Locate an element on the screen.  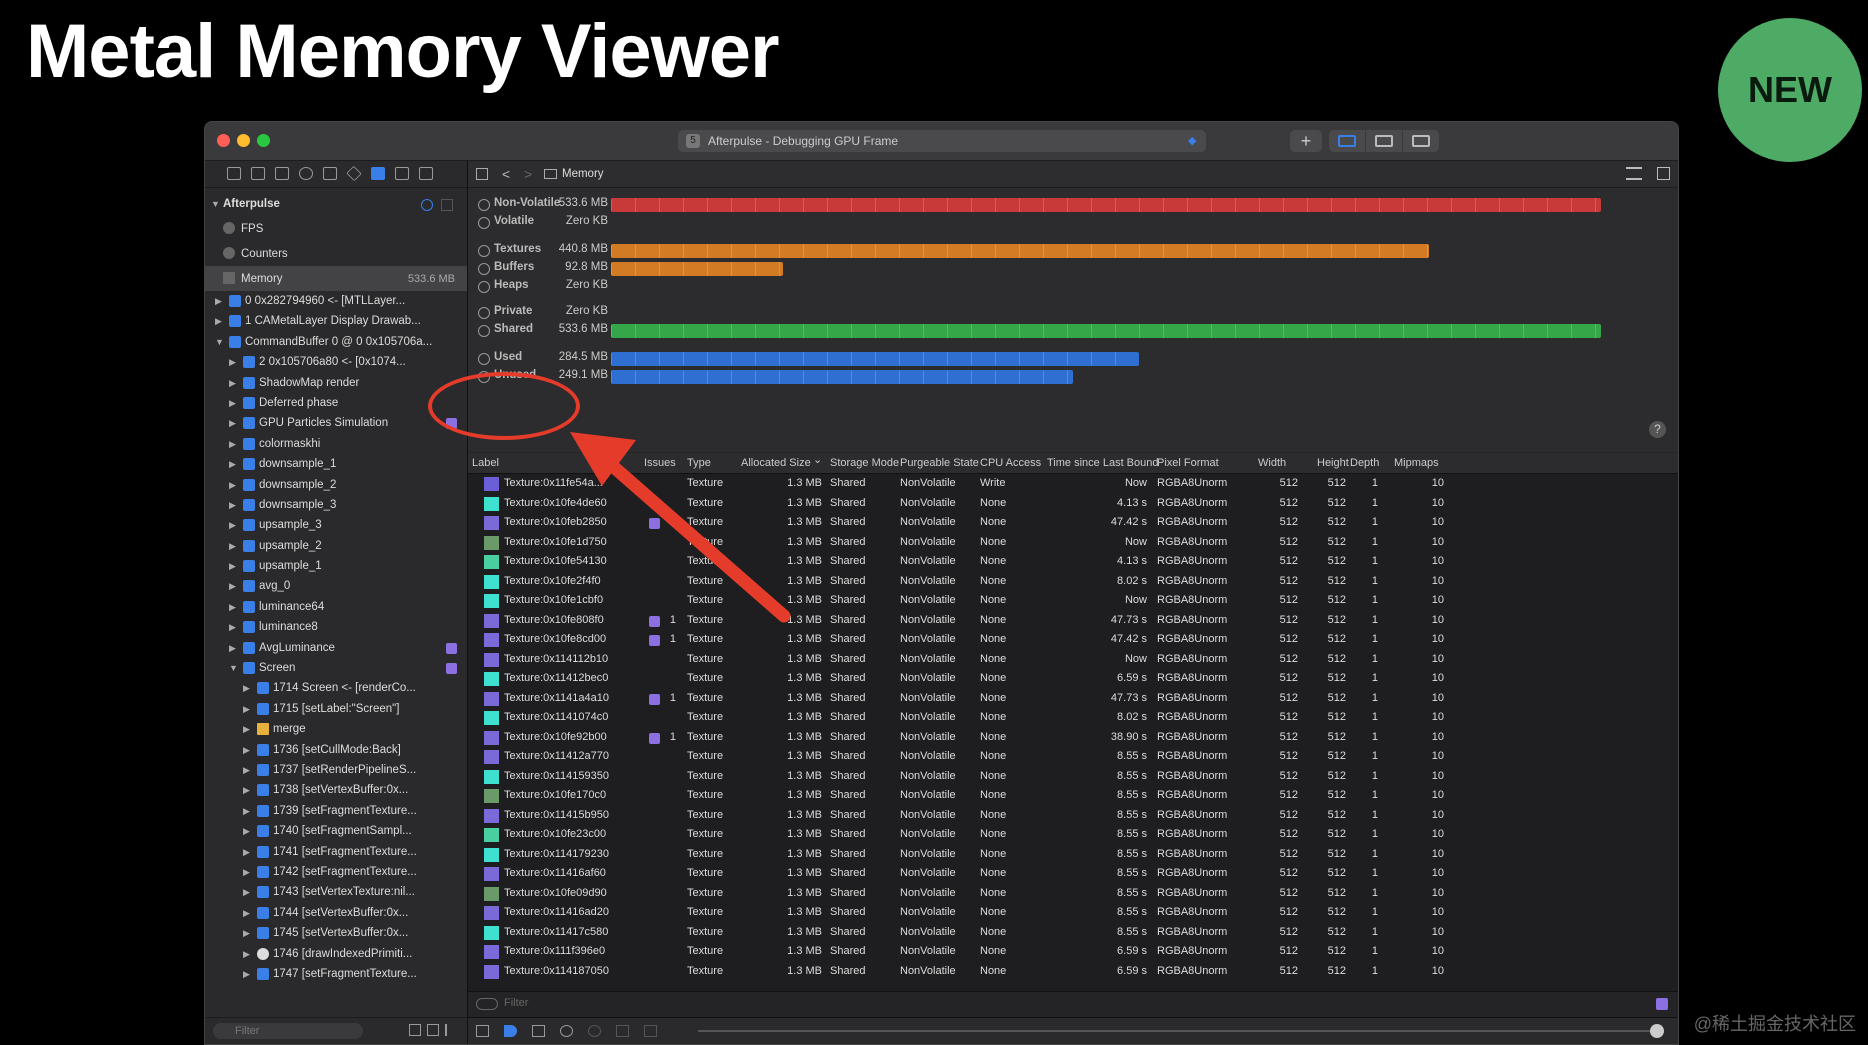
tree-item: ▶ merge is located at coordinates (336, 729).